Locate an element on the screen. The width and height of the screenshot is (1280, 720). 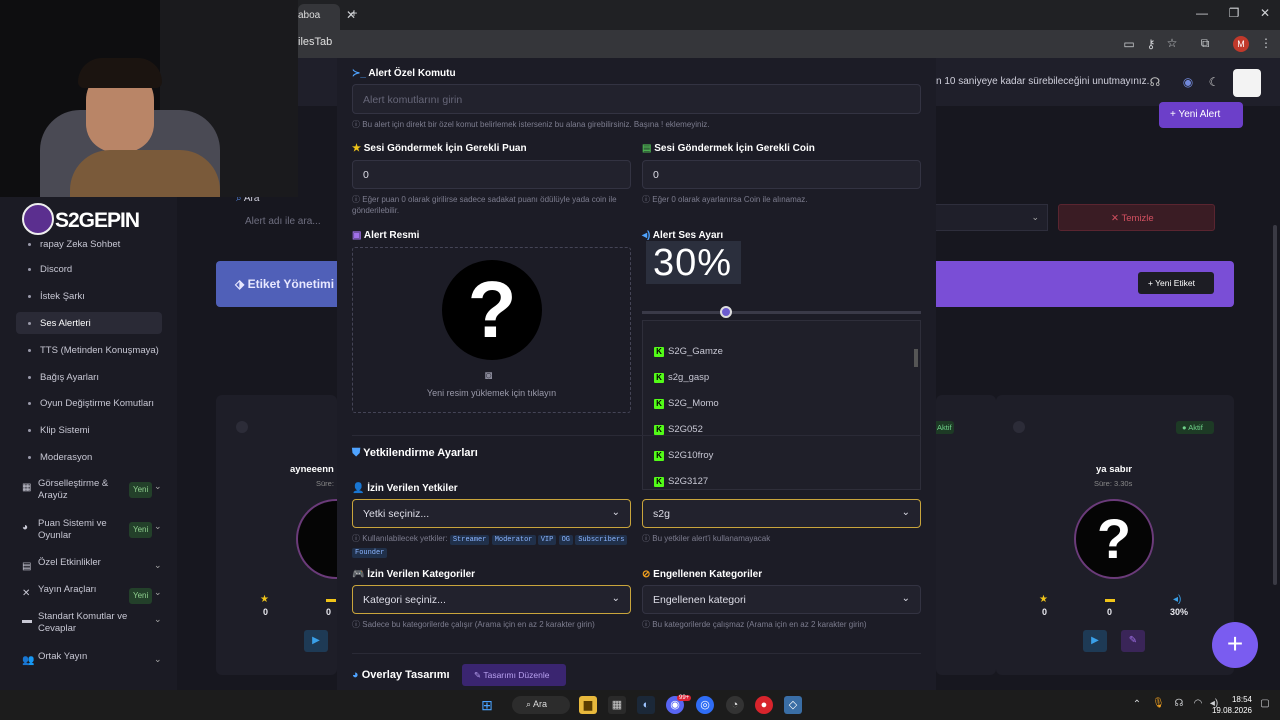
list-item: K S2G3127 is located at coordinates (781, 479).